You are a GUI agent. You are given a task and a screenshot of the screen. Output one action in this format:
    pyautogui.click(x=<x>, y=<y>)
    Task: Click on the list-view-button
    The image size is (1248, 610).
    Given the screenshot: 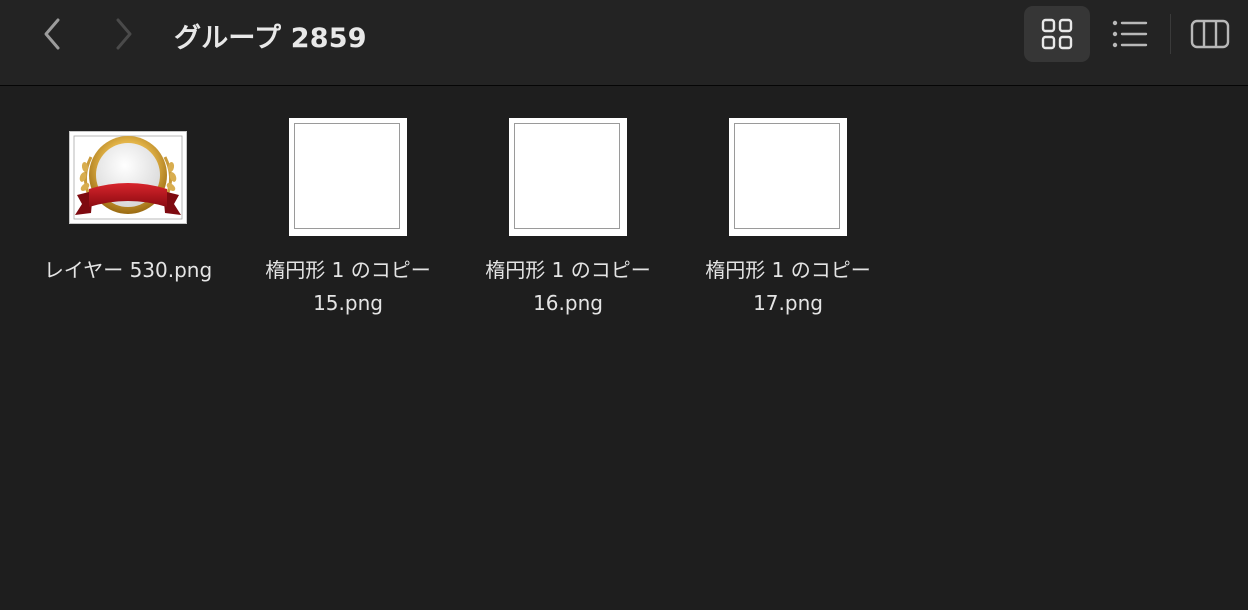 What is the action you would take?
    pyautogui.click(x=1130, y=34)
    